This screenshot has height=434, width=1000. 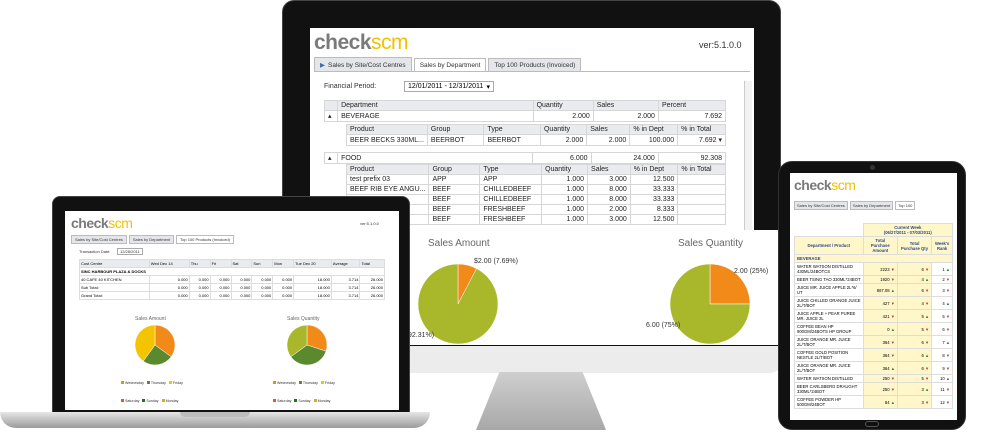 I want to click on table-row: COFFEE POWDER HP 500GM/24BOT 84 ▲ 3 ▼ 12 ▼, so click(x=873, y=402).